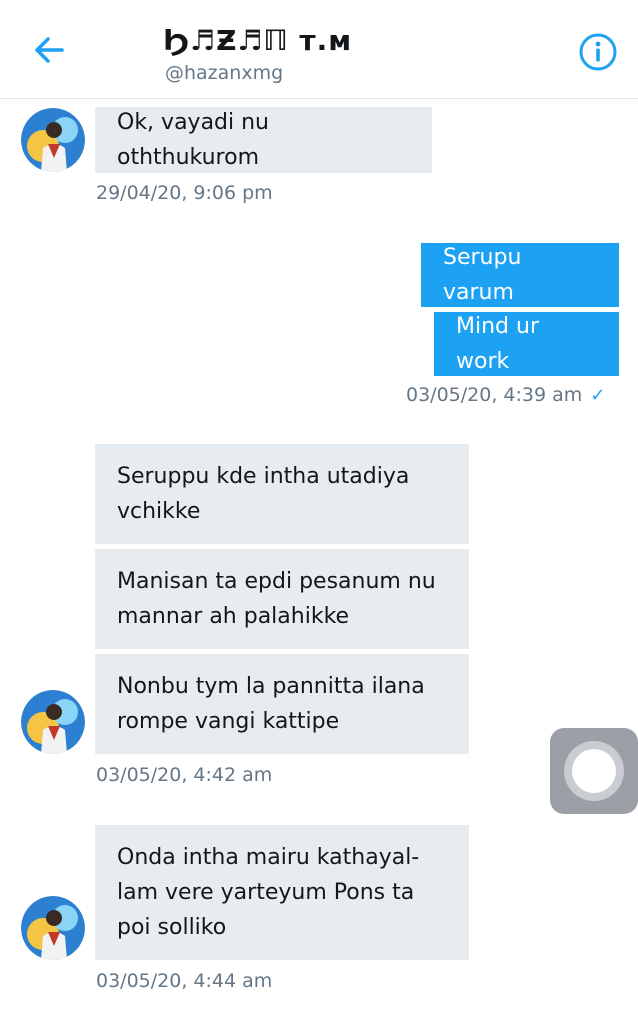  What do you see at coordinates (159, 511) in the screenshot?
I see `message-line: vchikke` at bounding box center [159, 511].